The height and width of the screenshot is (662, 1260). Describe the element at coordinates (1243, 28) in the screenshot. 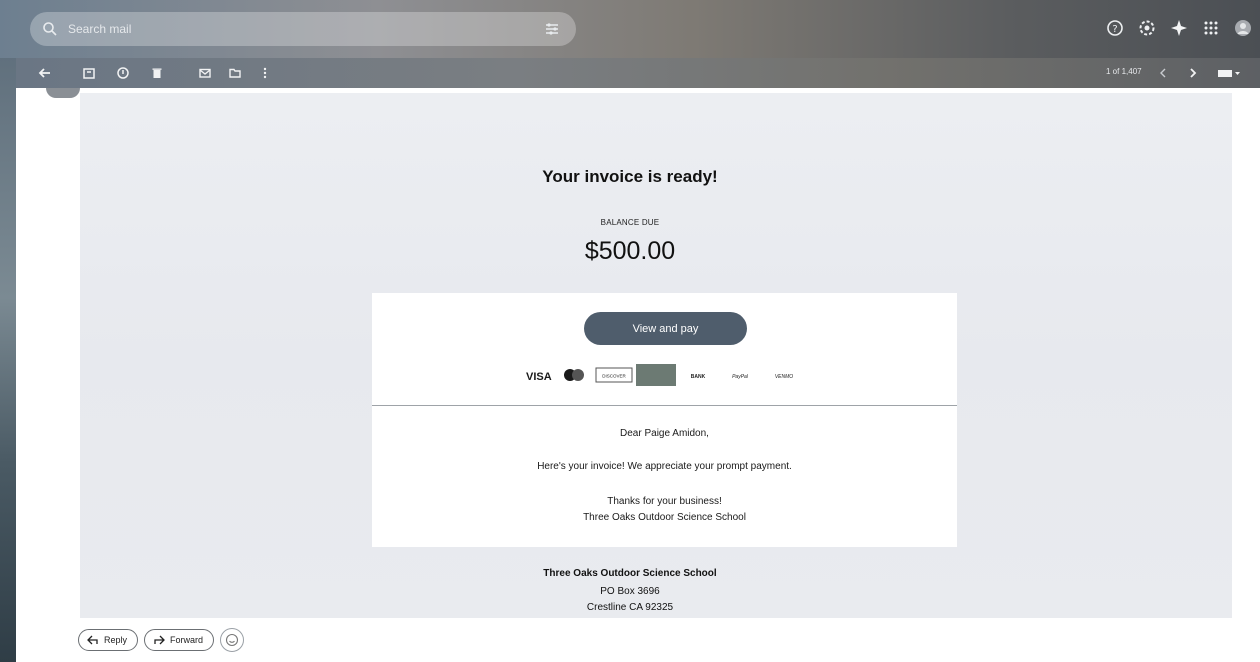

I see `account-avatar-icon` at that location.